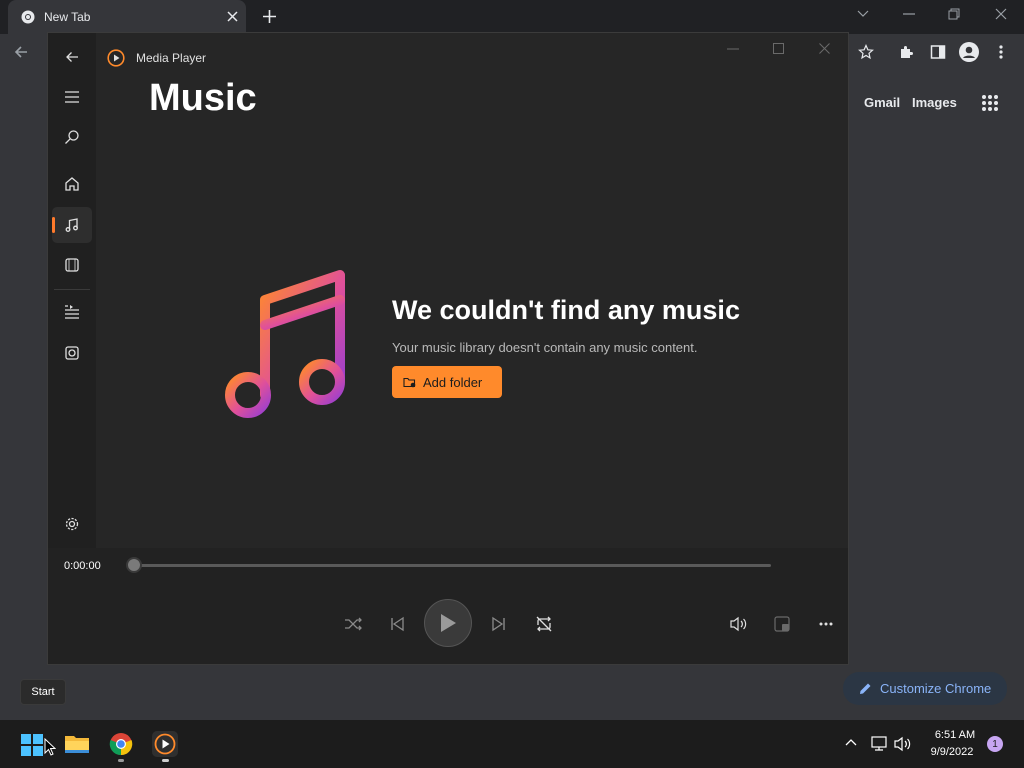 The height and width of the screenshot is (768, 1024). I want to click on nav-divider, so click(72, 289).